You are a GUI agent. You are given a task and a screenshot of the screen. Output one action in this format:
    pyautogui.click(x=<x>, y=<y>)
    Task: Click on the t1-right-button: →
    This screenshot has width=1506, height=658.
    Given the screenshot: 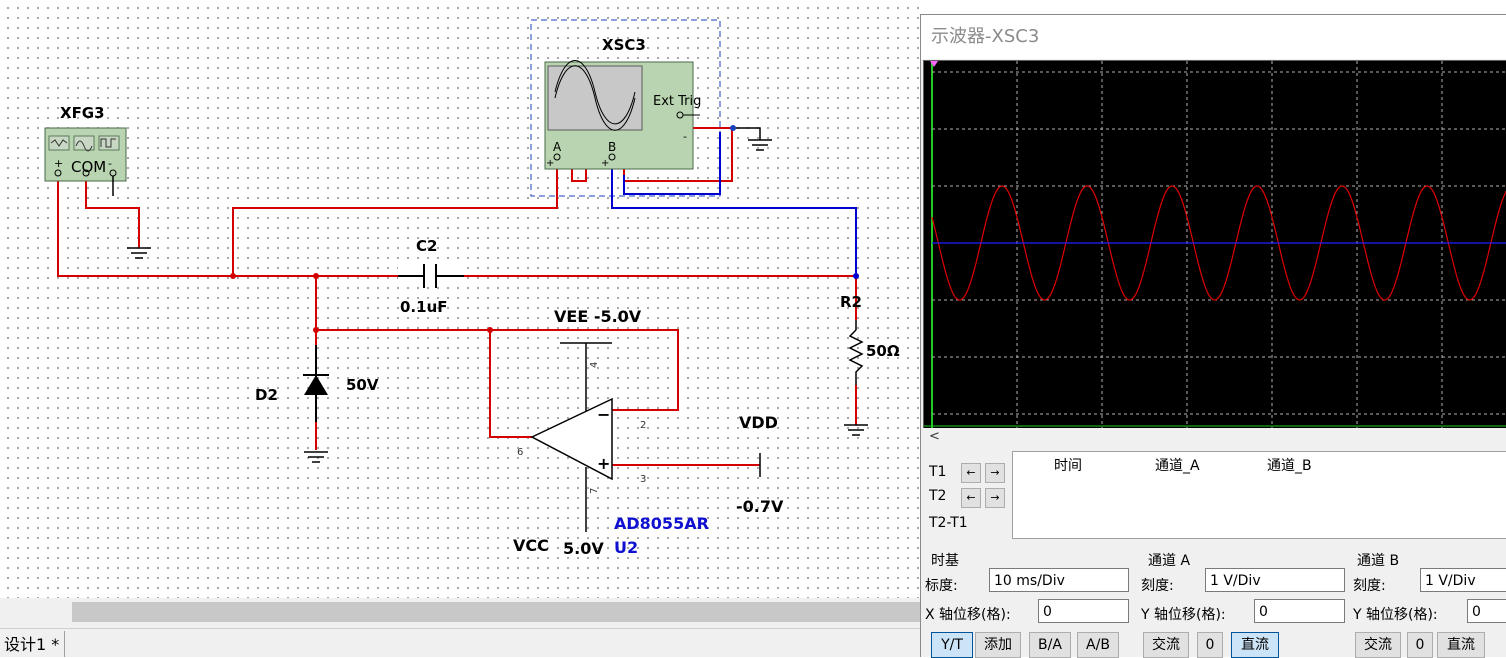 What is the action you would take?
    pyautogui.click(x=995, y=473)
    